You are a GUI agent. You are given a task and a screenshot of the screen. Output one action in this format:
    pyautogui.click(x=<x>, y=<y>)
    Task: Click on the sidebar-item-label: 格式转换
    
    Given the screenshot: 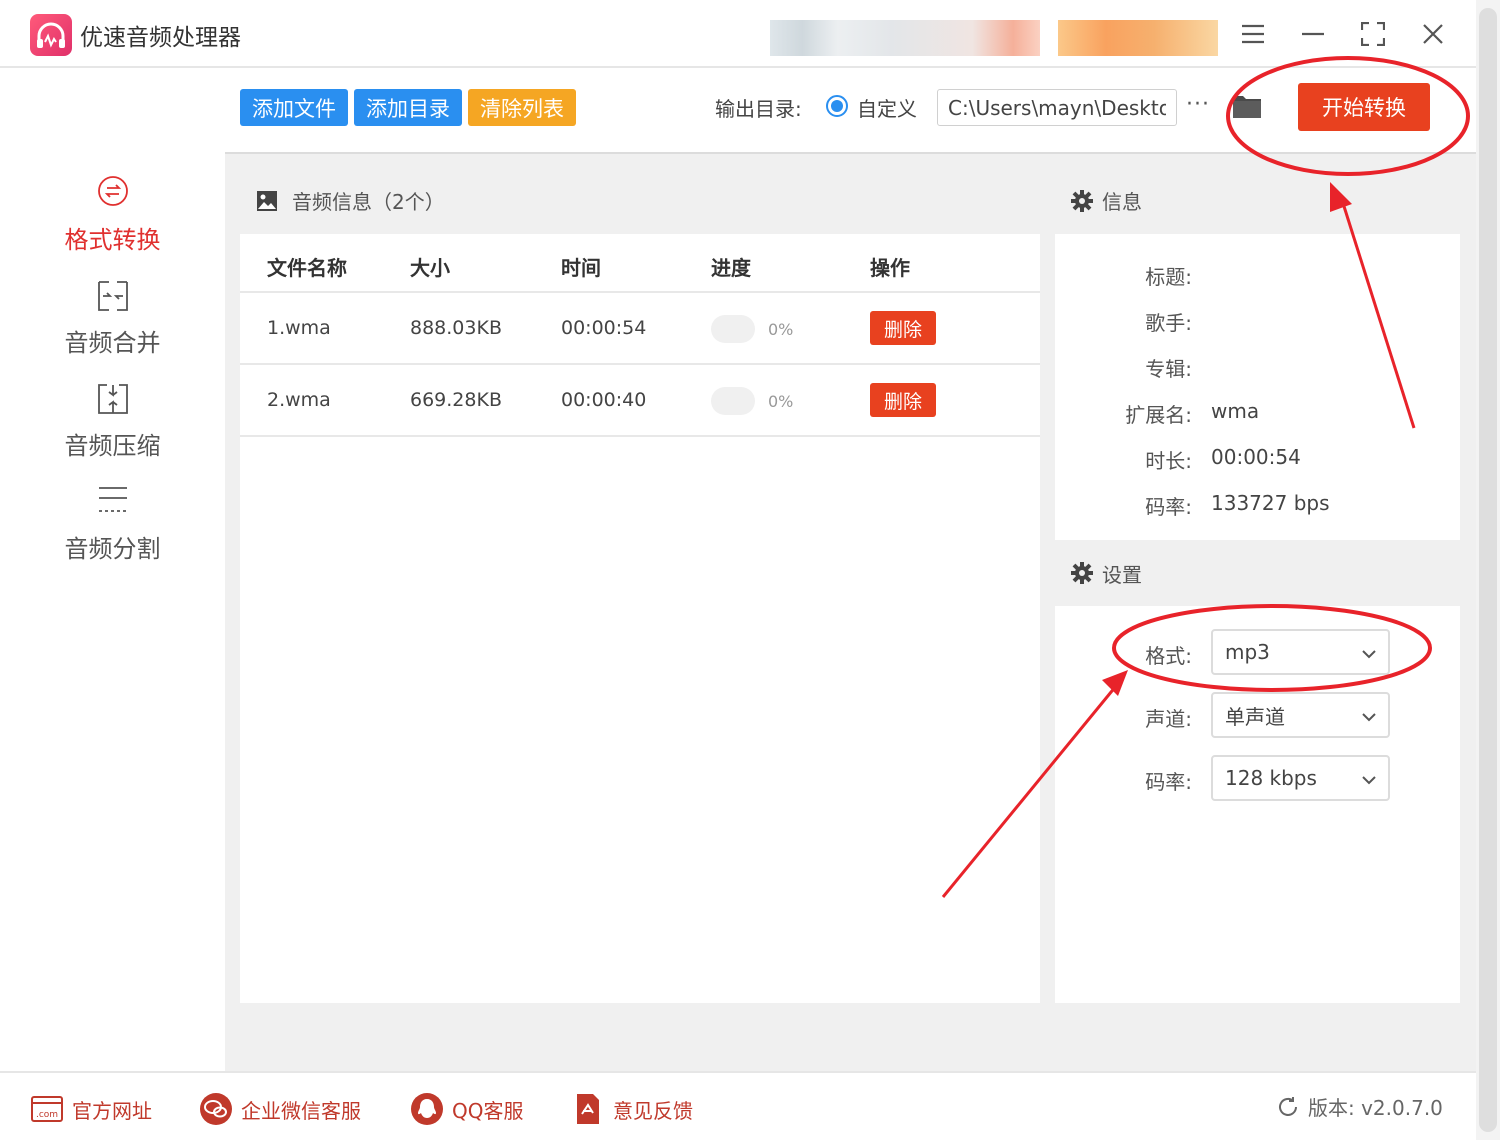 What is the action you would take?
    pyautogui.click(x=112, y=240)
    